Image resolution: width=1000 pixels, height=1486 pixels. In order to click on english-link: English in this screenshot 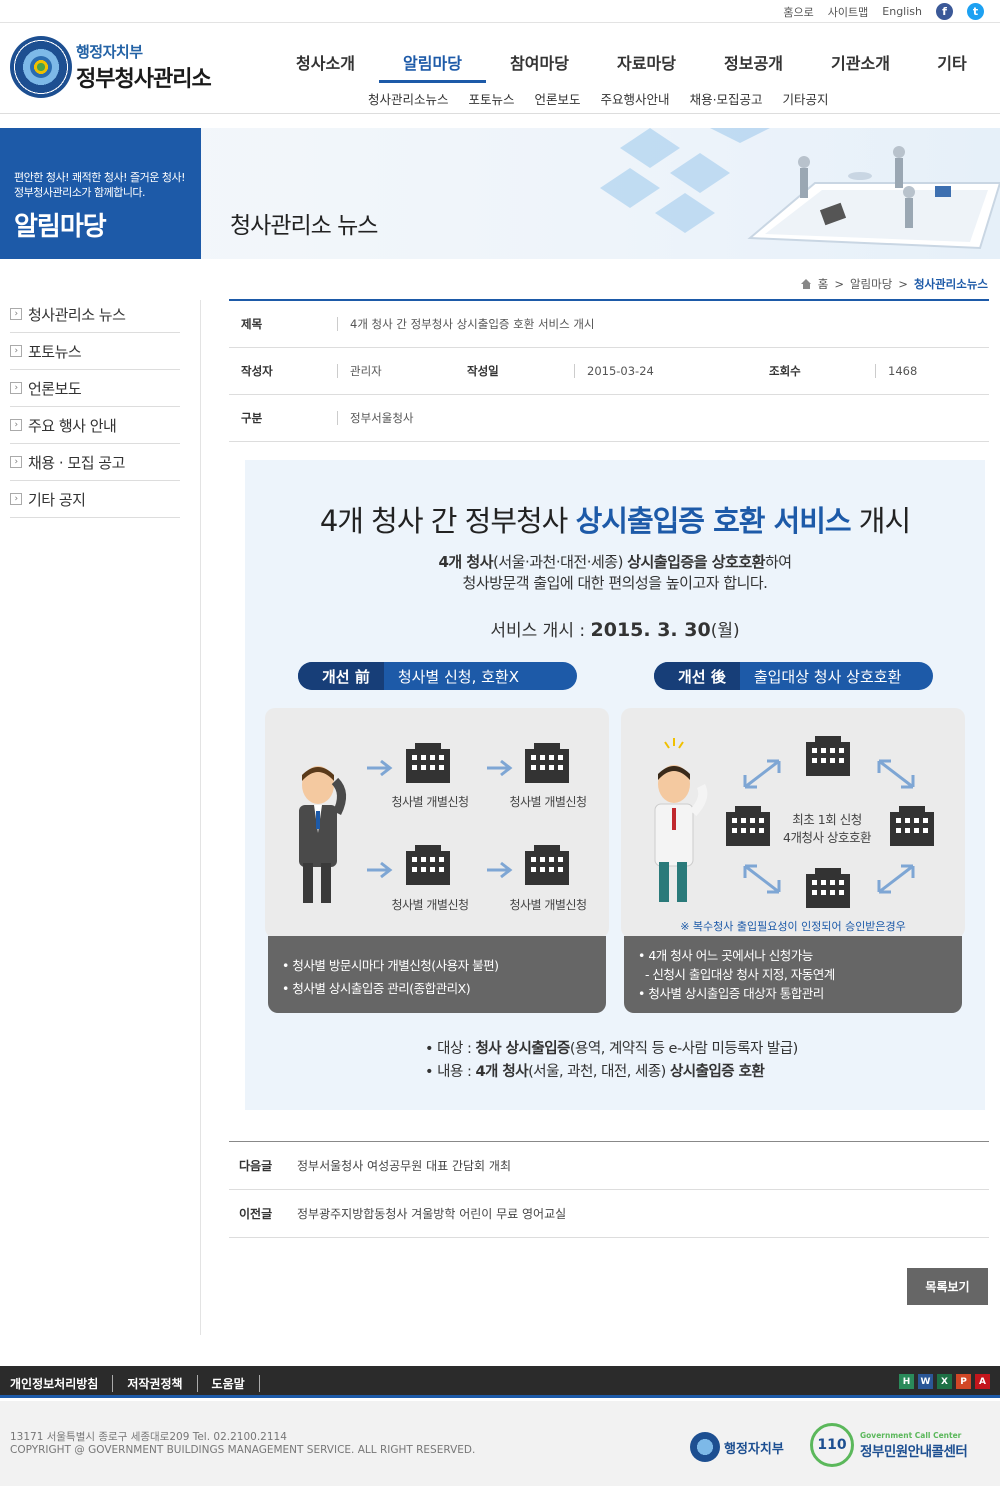, I will do `click(902, 11)`.